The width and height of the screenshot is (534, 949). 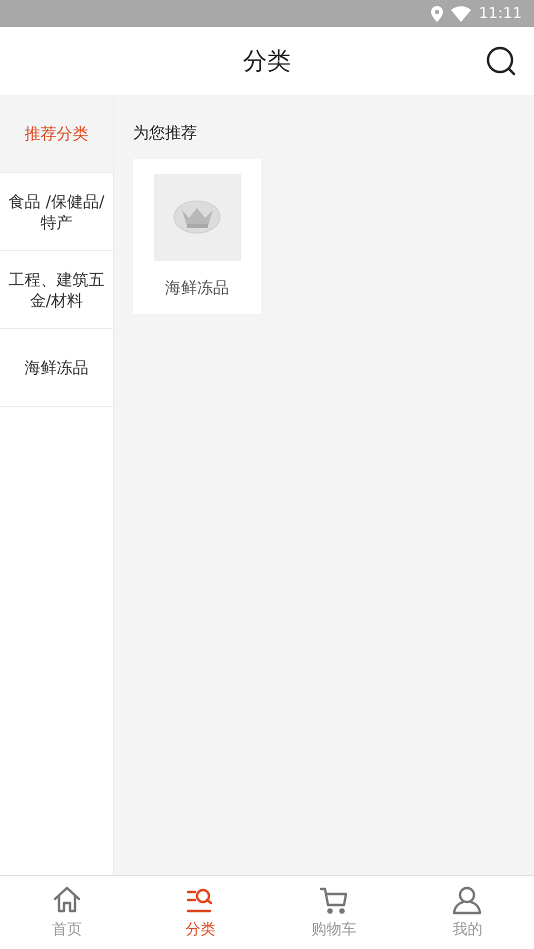 What do you see at coordinates (460, 14) in the screenshot?
I see `wifi-icon` at bounding box center [460, 14].